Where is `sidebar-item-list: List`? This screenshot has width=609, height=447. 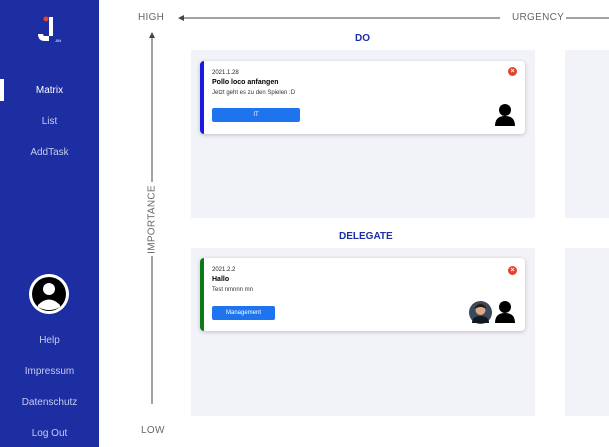
sidebar-item-list: List is located at coordinates (49, 121).